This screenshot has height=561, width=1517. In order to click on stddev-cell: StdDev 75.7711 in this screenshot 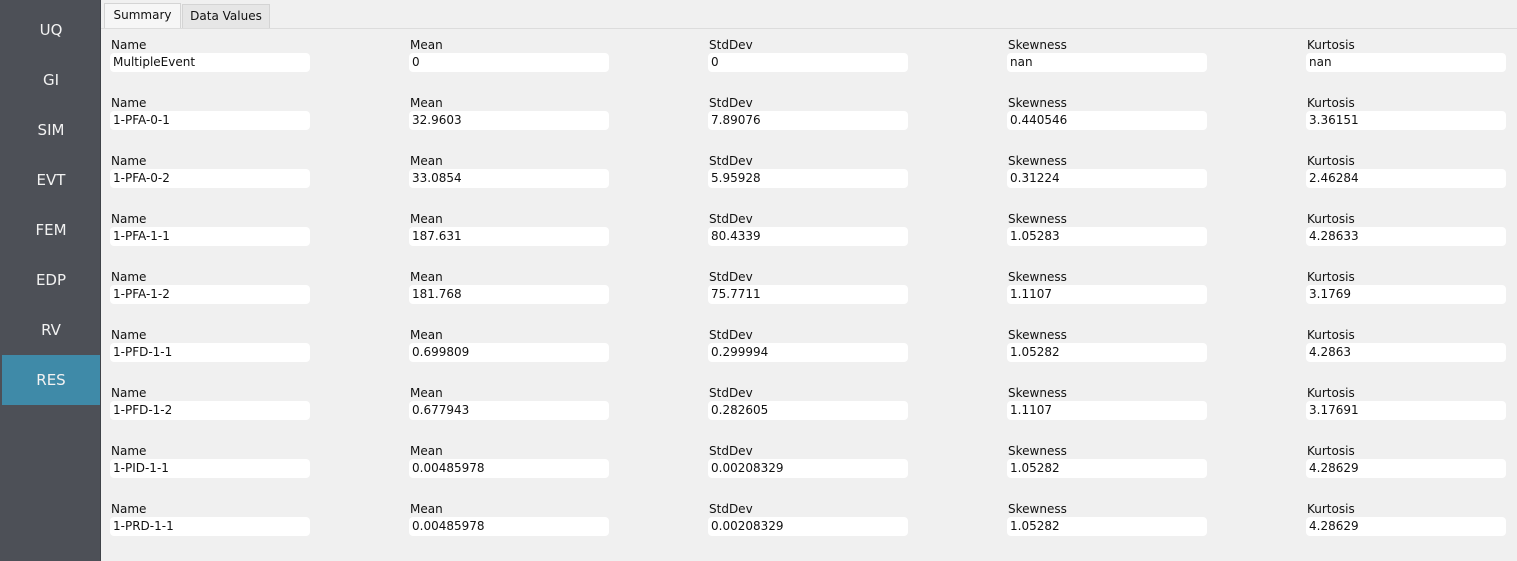, I will do `click(803, 286)`.